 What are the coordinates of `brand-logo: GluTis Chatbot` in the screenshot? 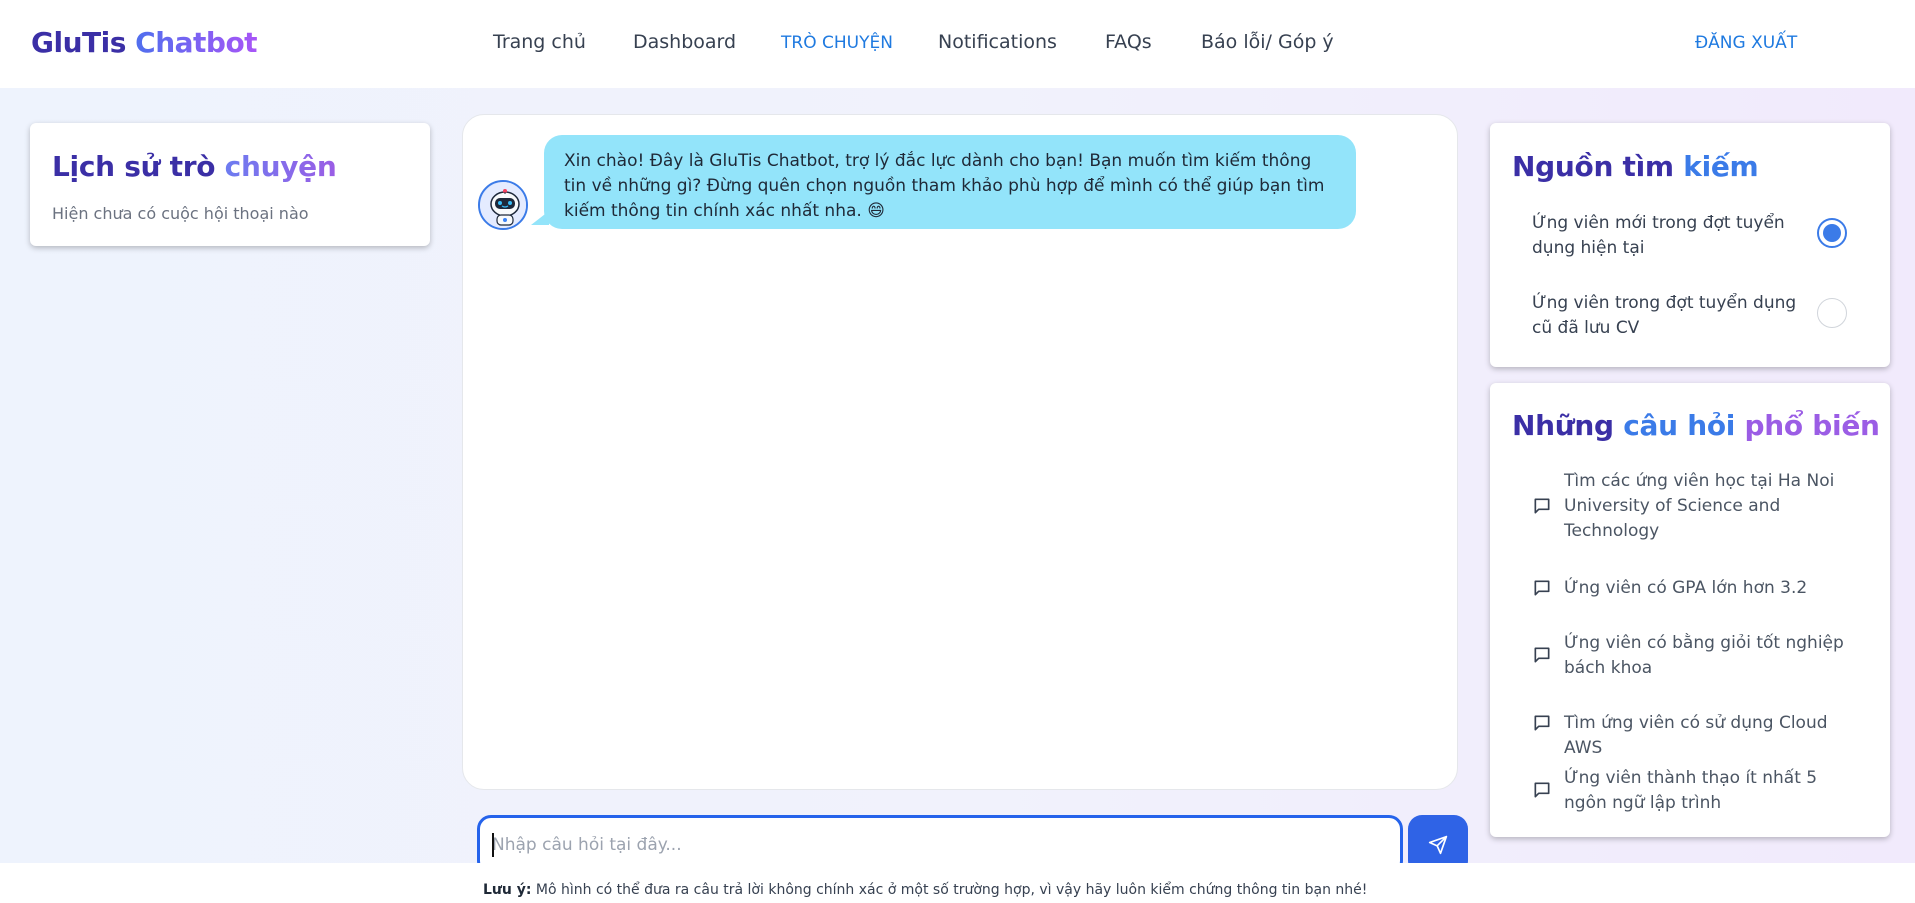 It's located at (144, 42).